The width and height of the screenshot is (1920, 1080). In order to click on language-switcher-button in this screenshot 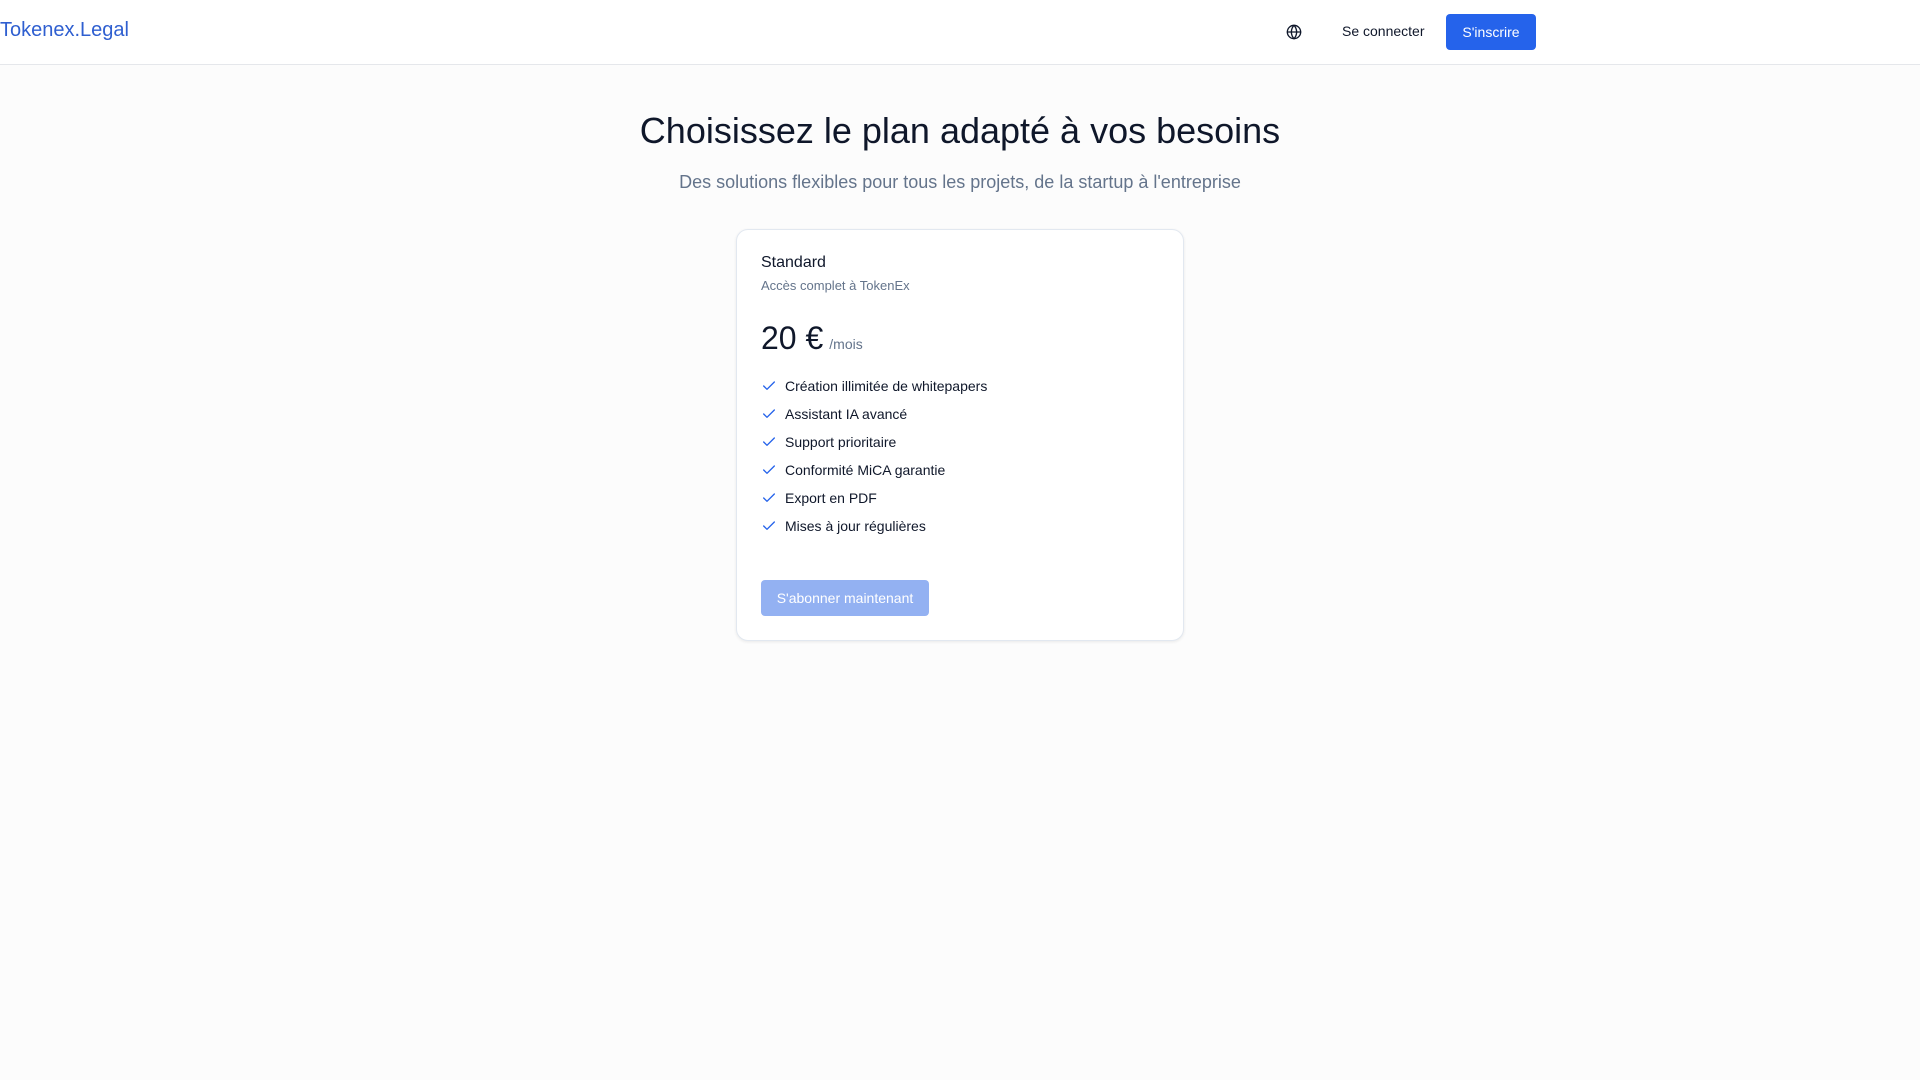, I will do `click(1294, 32)`.